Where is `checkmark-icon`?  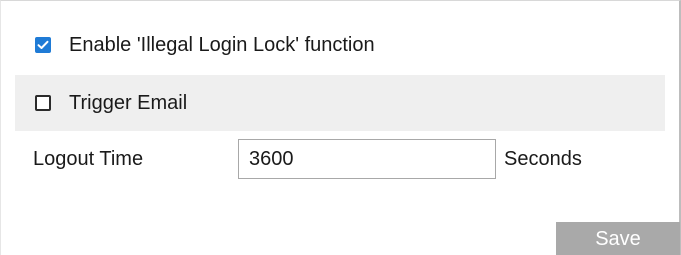 checkmark-icon is located at coordinates (43, 44).